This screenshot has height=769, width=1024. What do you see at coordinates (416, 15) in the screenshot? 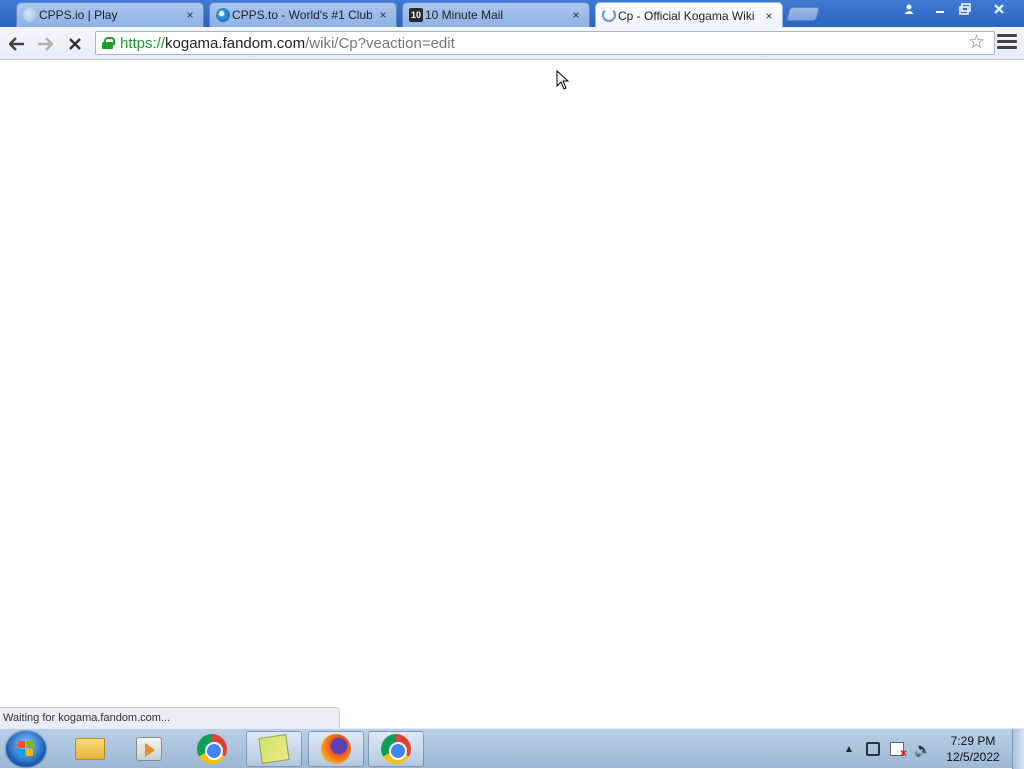
I see `mail-favicon-icon: 10` at bounding box center [416, 15].